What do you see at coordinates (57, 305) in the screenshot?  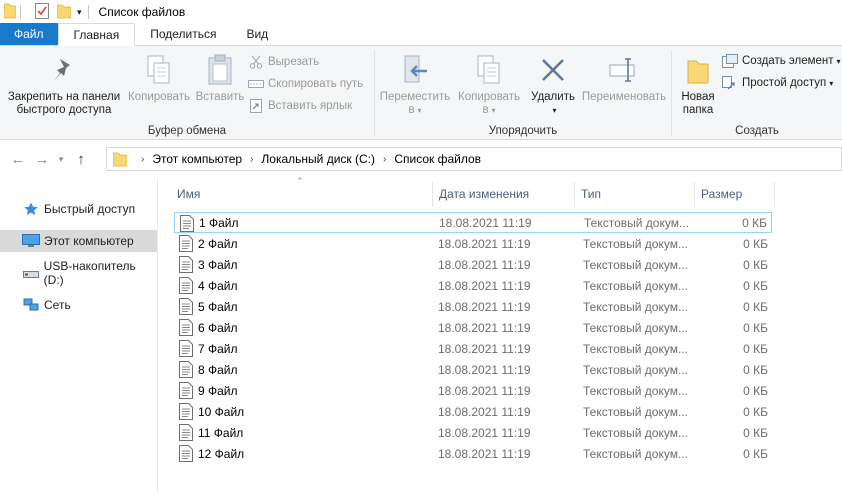 I see `nav-item-label: Сеть` at bounding box center [57, 305].